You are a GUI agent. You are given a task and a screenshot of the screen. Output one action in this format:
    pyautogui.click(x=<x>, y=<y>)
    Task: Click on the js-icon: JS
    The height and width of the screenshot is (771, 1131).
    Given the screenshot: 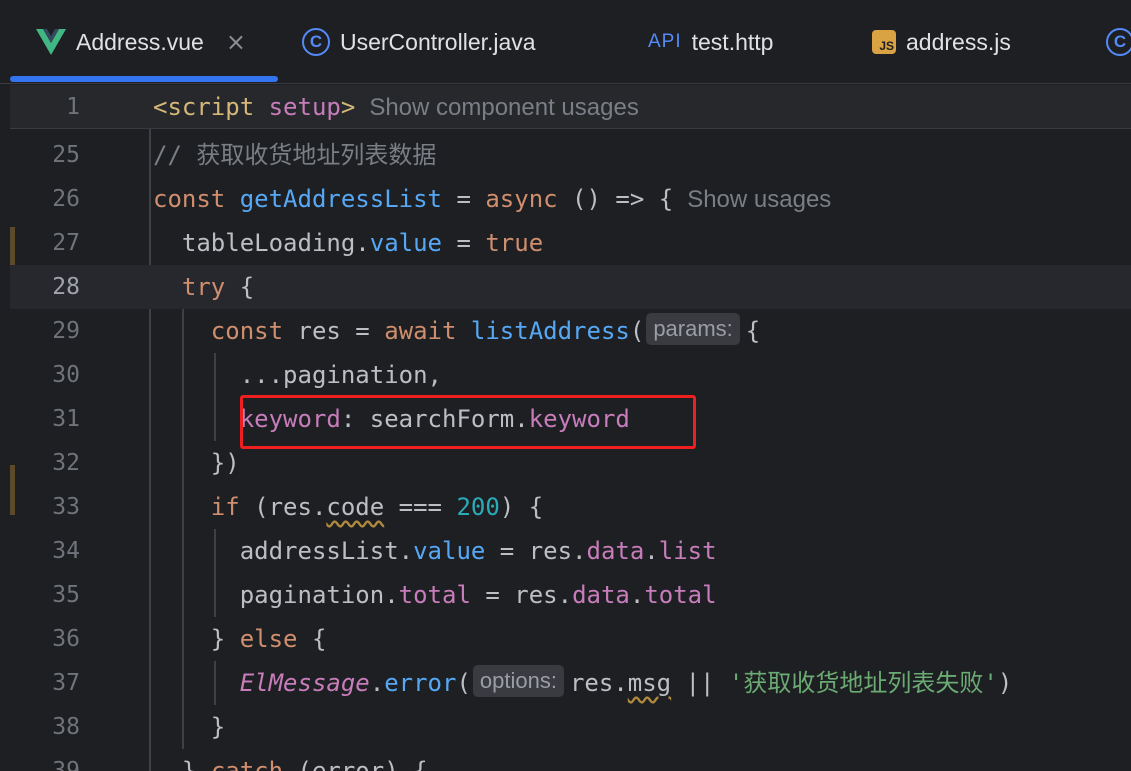 What is the action you would take?
    pyautogui.click(x=884, y=42)
    